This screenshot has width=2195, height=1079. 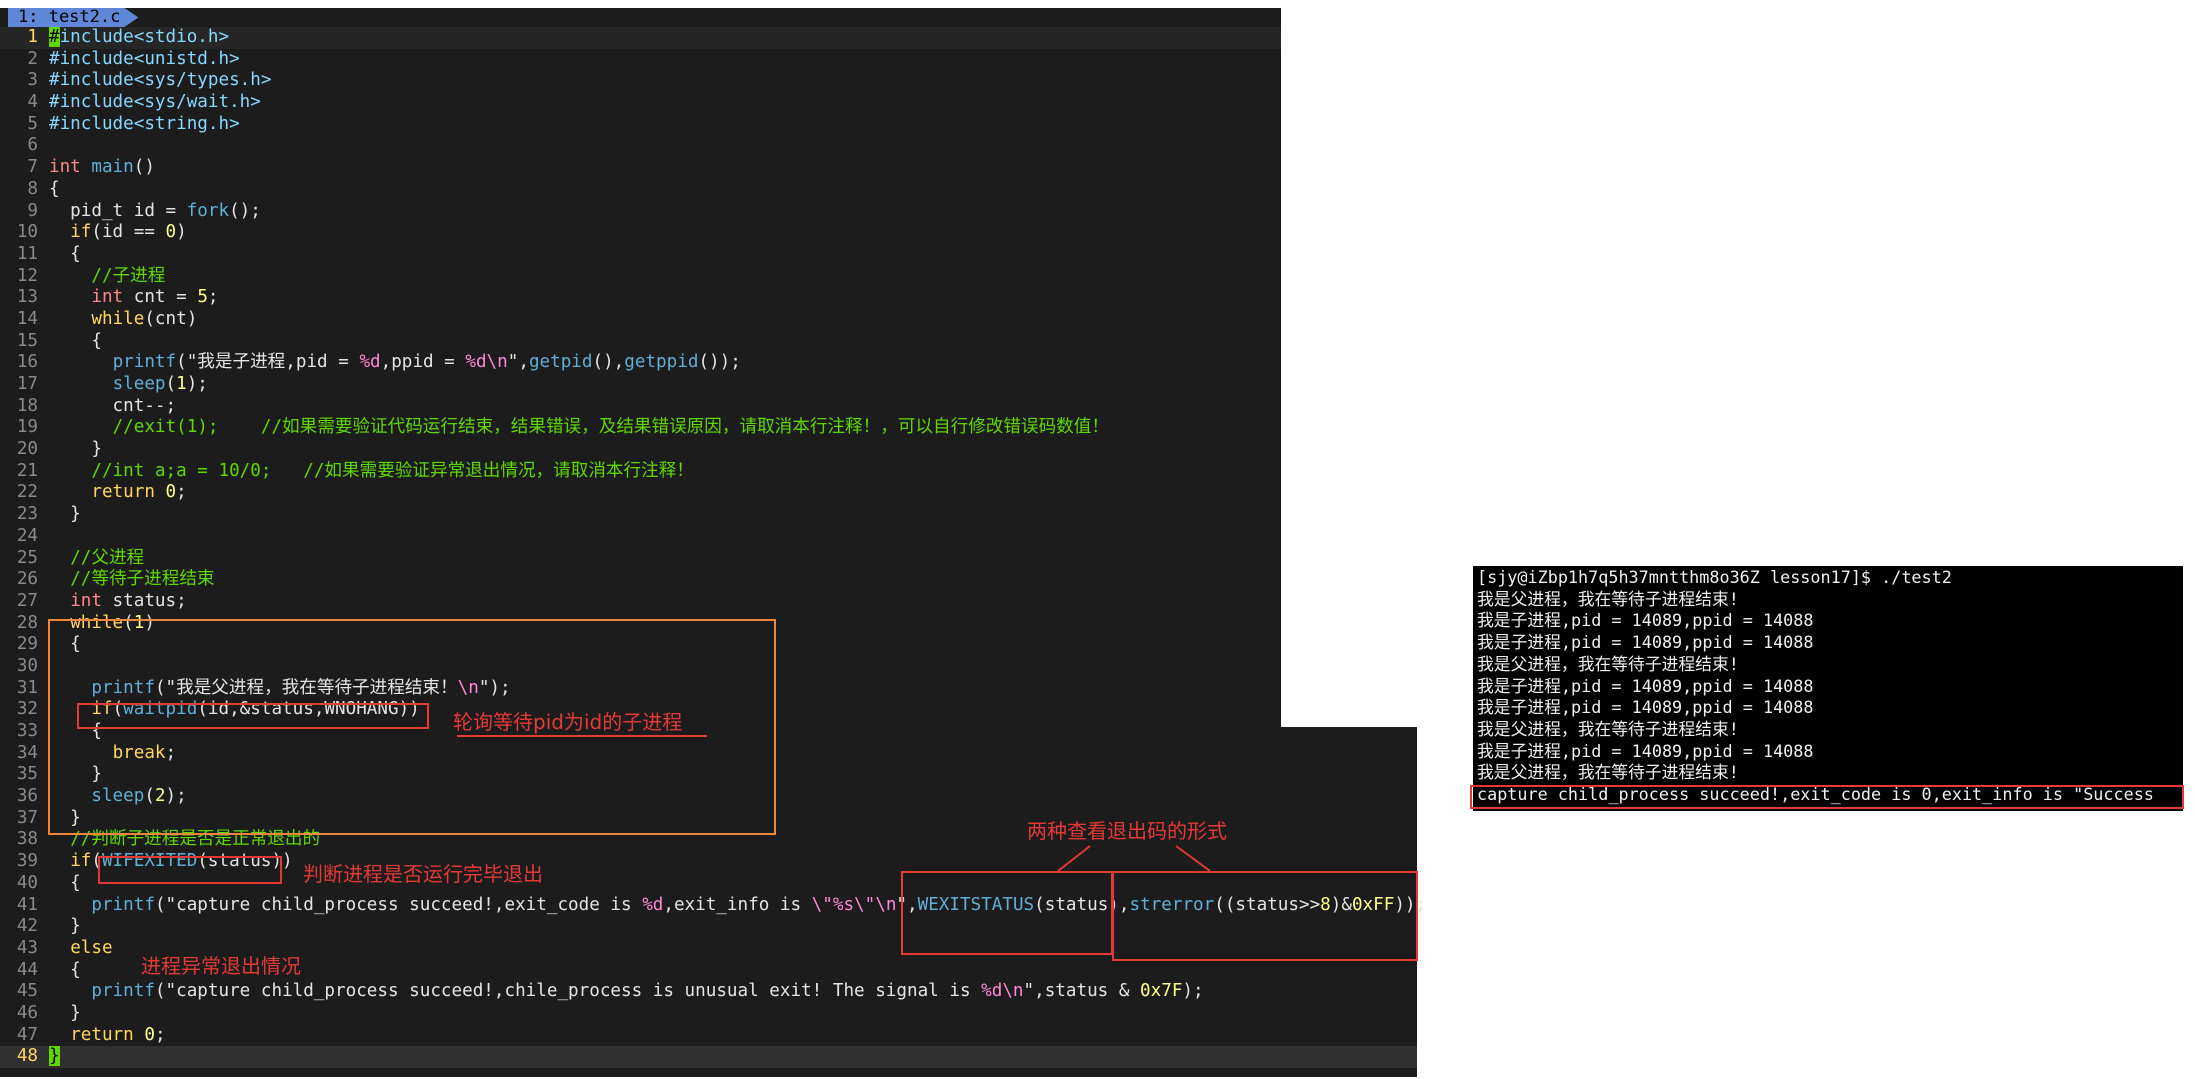 What do you see at coordinates (1134, 858) in the screenshot?
I see `annotation-connectors` at bounding box center [1134, 858].